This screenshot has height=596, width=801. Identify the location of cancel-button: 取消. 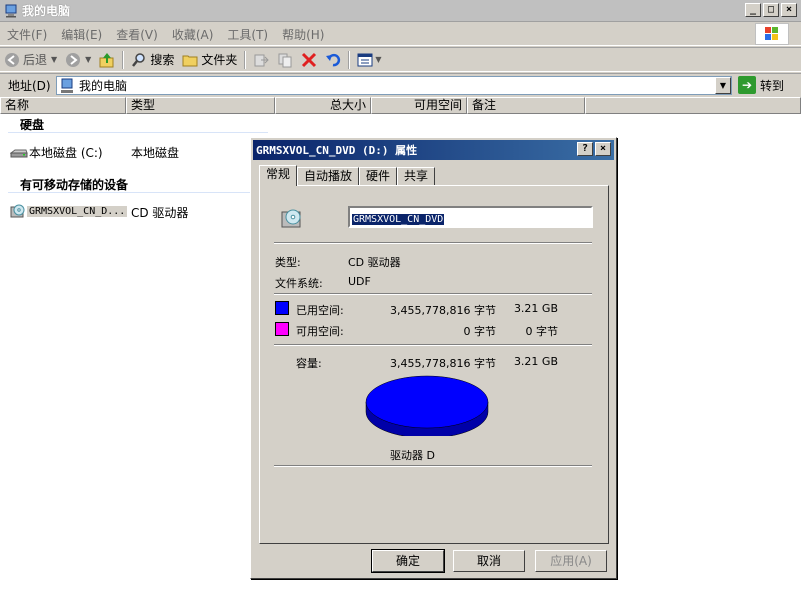
(489, 561).